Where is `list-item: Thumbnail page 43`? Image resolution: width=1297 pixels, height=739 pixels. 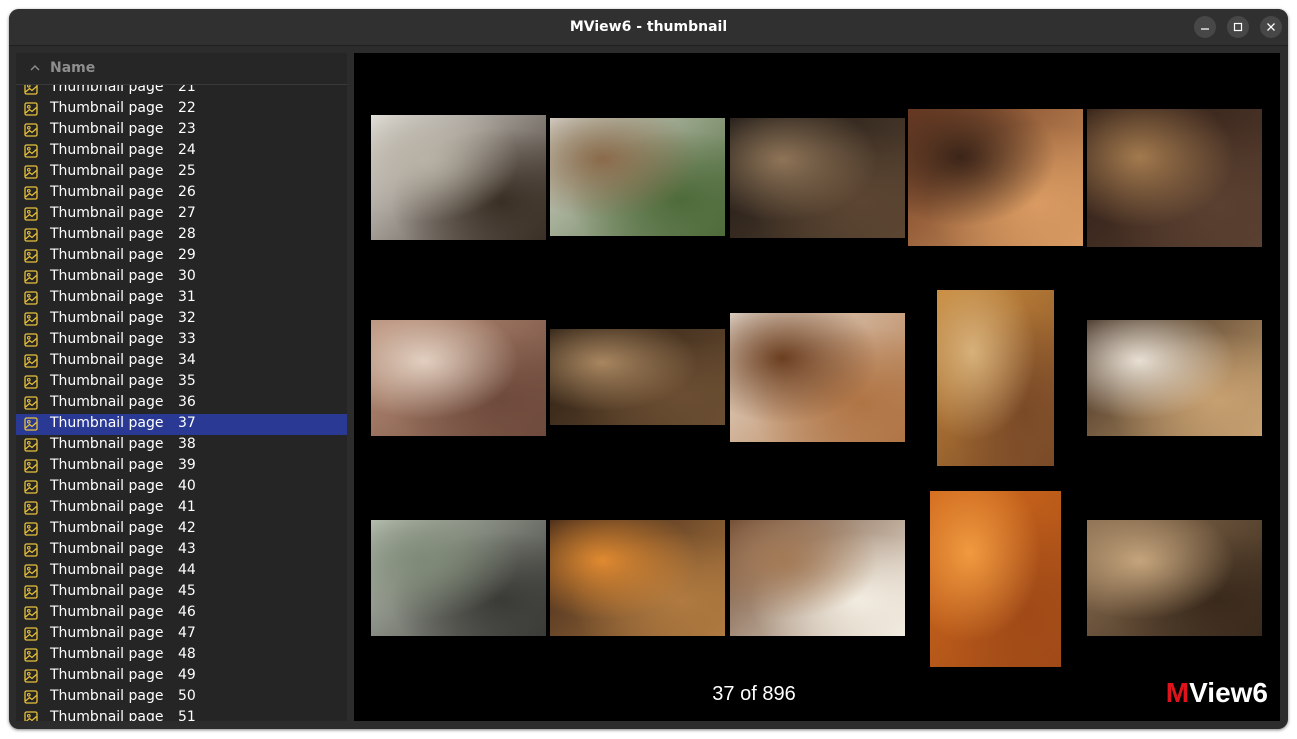 list-item: Thumbnail page 43 is located at coordinates (181, 550).